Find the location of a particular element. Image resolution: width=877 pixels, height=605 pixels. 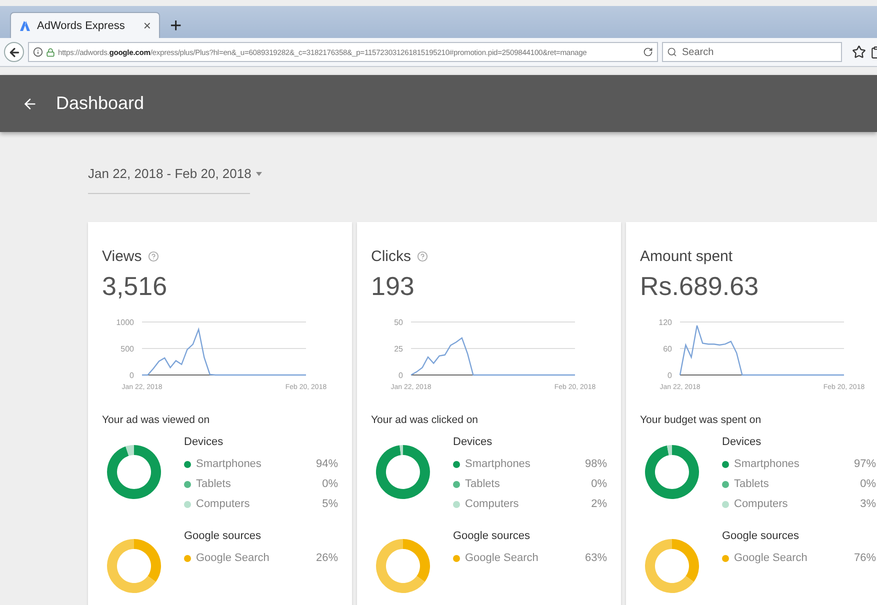

search-icon is located at coordinates (672, 52).